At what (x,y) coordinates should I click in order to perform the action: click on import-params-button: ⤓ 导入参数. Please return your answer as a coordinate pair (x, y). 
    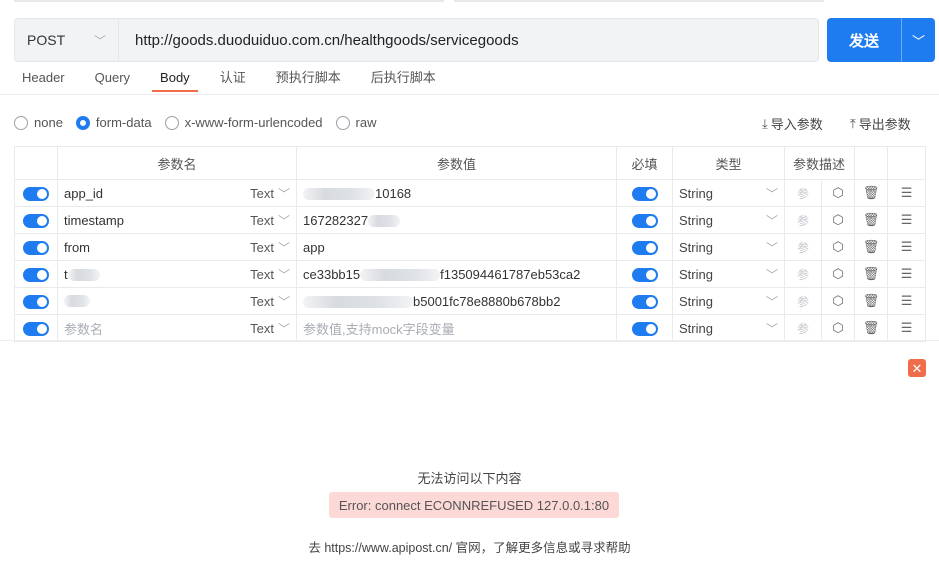
    Looking at the image, I should click on (792, 123).